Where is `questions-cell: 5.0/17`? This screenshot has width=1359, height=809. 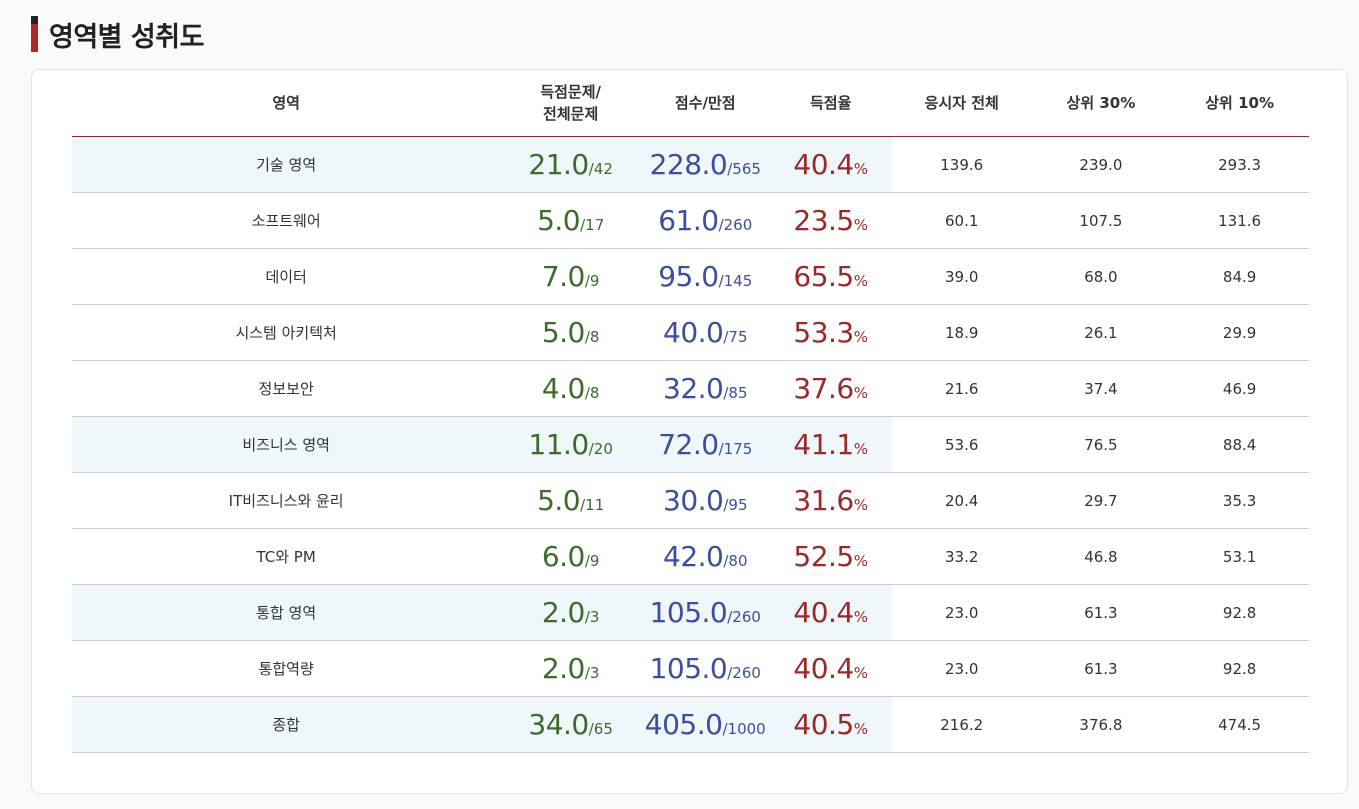
questions-cell: 5.0/17 is located at coordinates (571, 220).